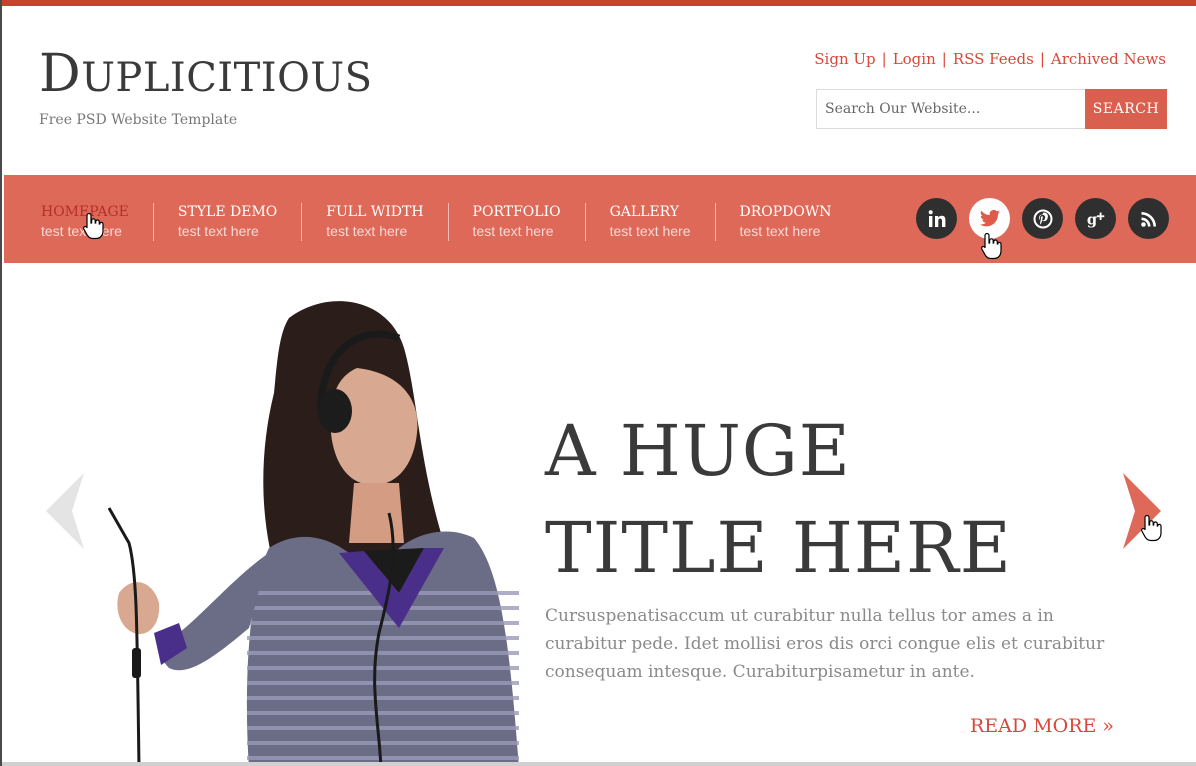 The height and width of the screenshot is (766, 1196). What do you see at coordinates (226, 222) in the screenshot?
I see `nav-item-style-demo: STYLE DEMO test text here` at bounding box center [226, 222].